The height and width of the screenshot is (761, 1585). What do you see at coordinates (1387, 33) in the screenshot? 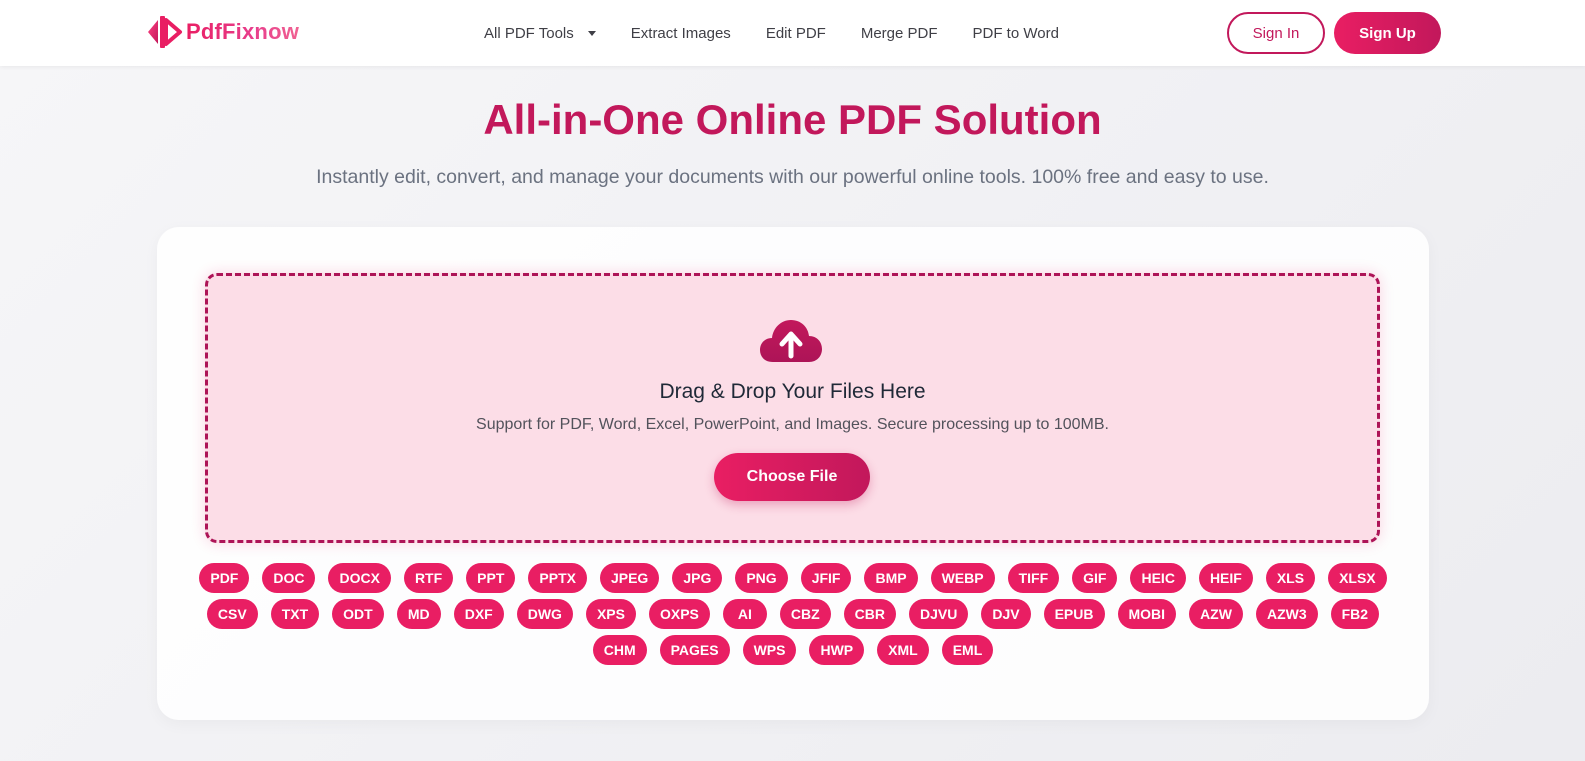
I see `sign-up-button: Sign Up` at bounding box center [1387, 33].